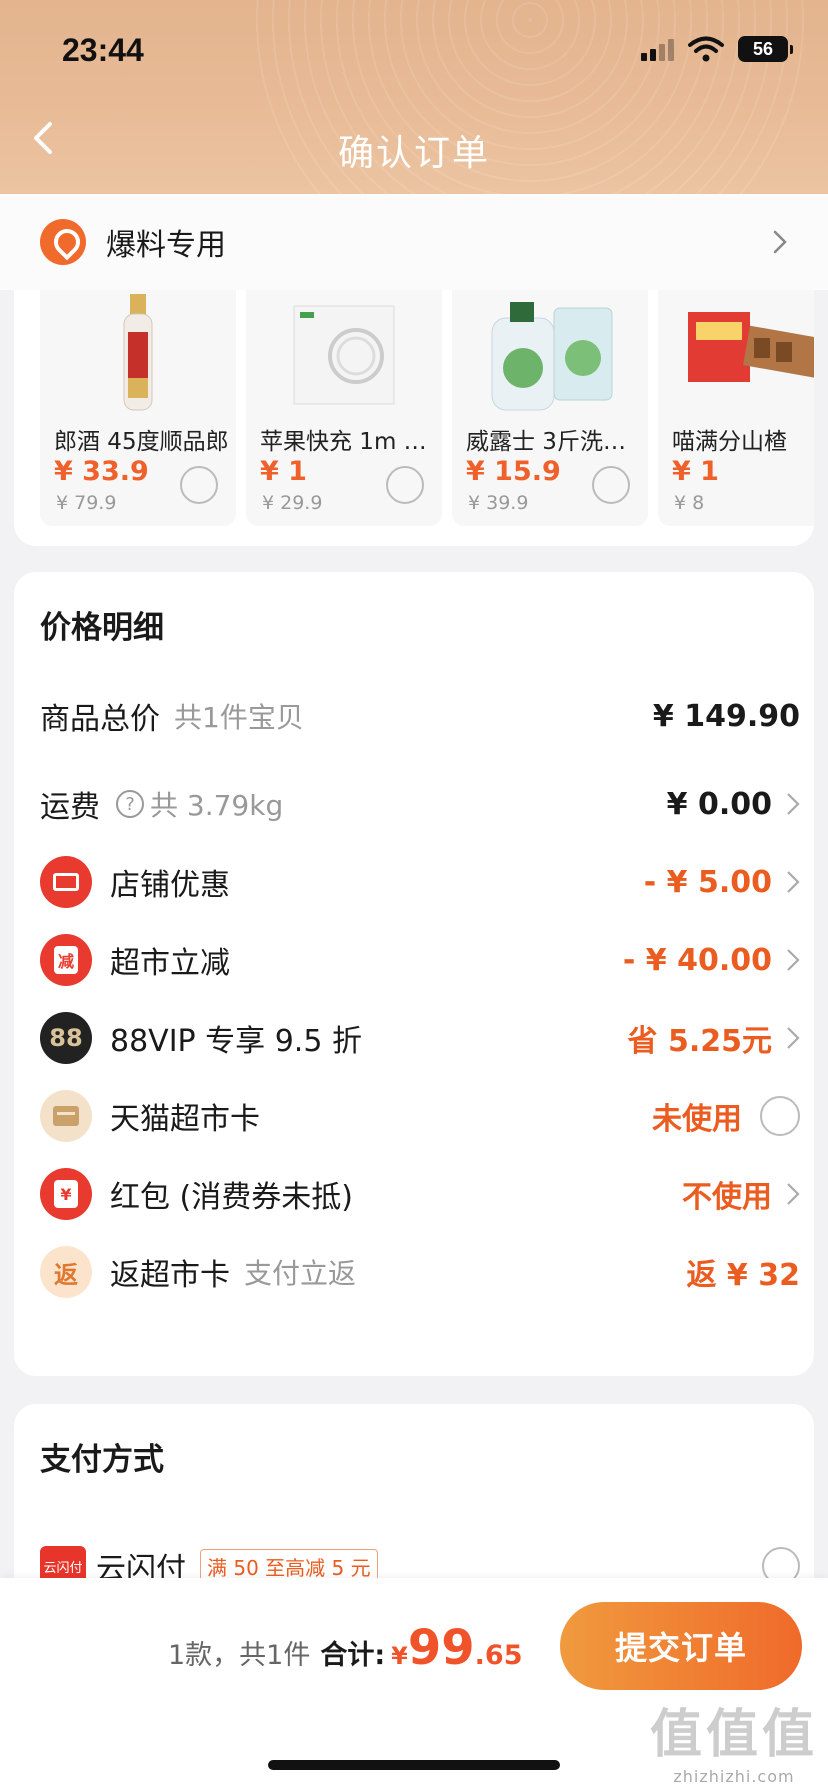 The width and height of the screenshot is (828, 1792). I want to click on address-label: 爆料专用, so click(166, 245).